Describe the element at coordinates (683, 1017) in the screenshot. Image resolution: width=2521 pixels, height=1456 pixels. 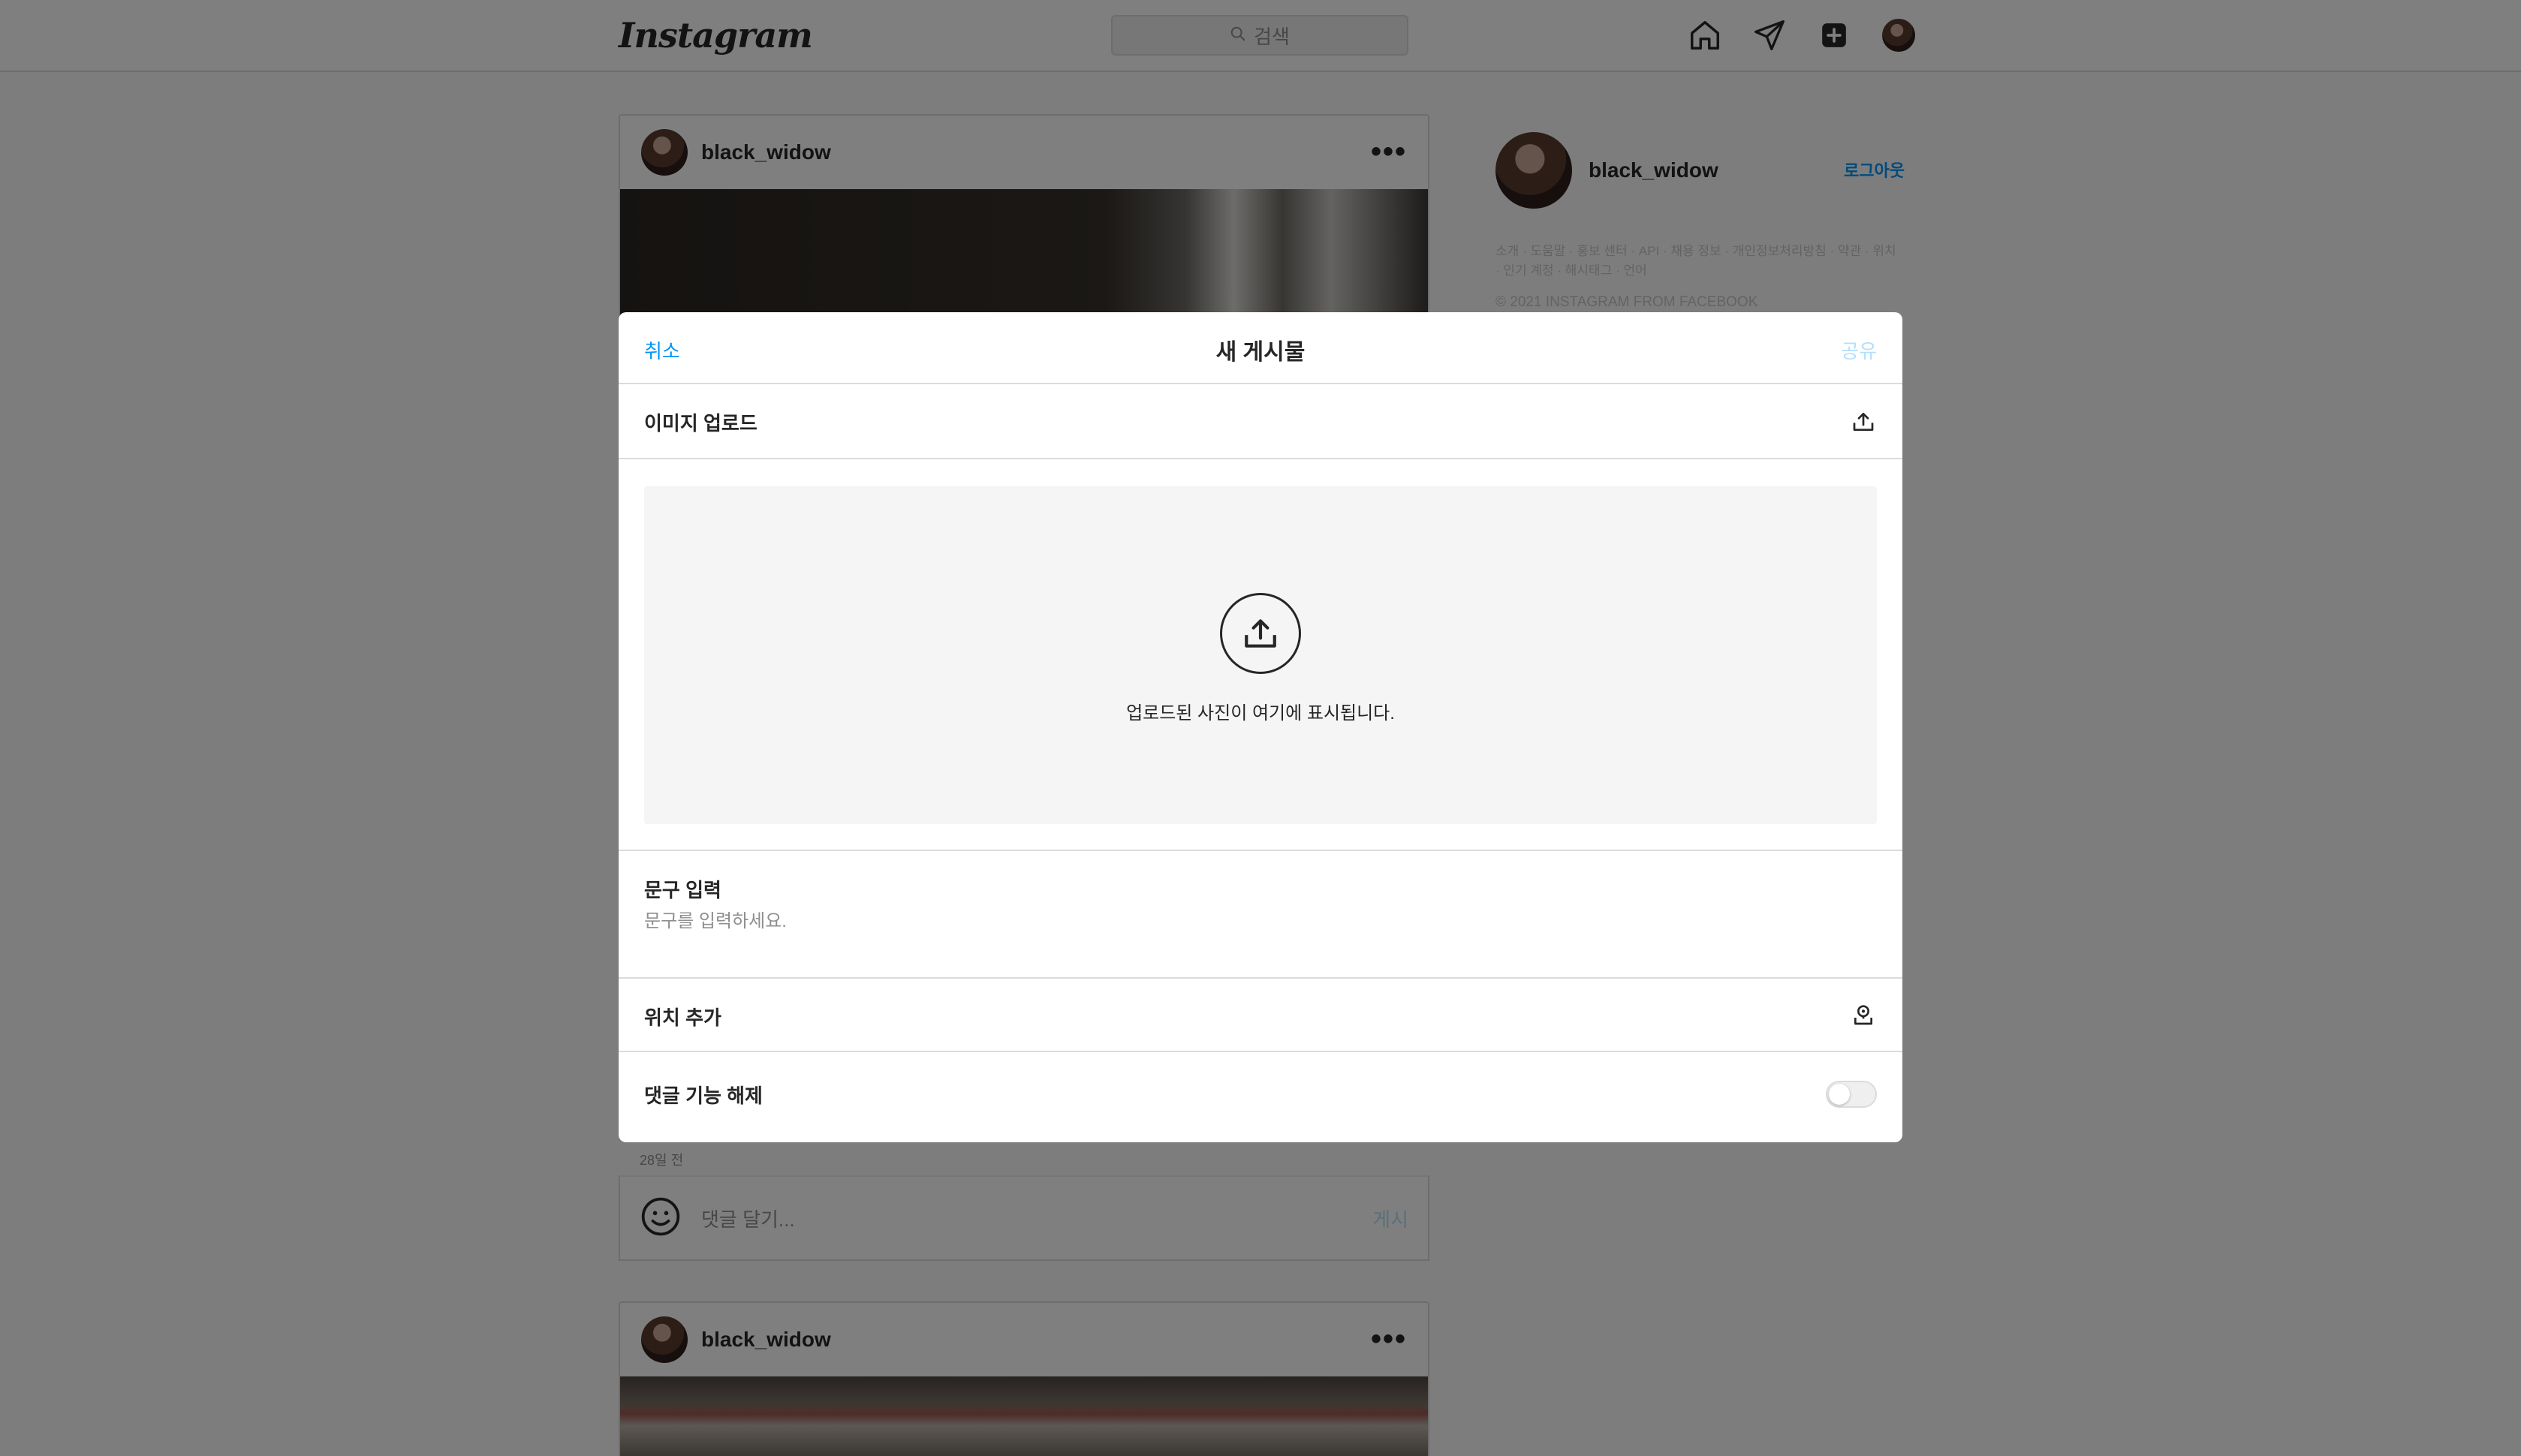
I see `location-label: 위치 추가` at that location.